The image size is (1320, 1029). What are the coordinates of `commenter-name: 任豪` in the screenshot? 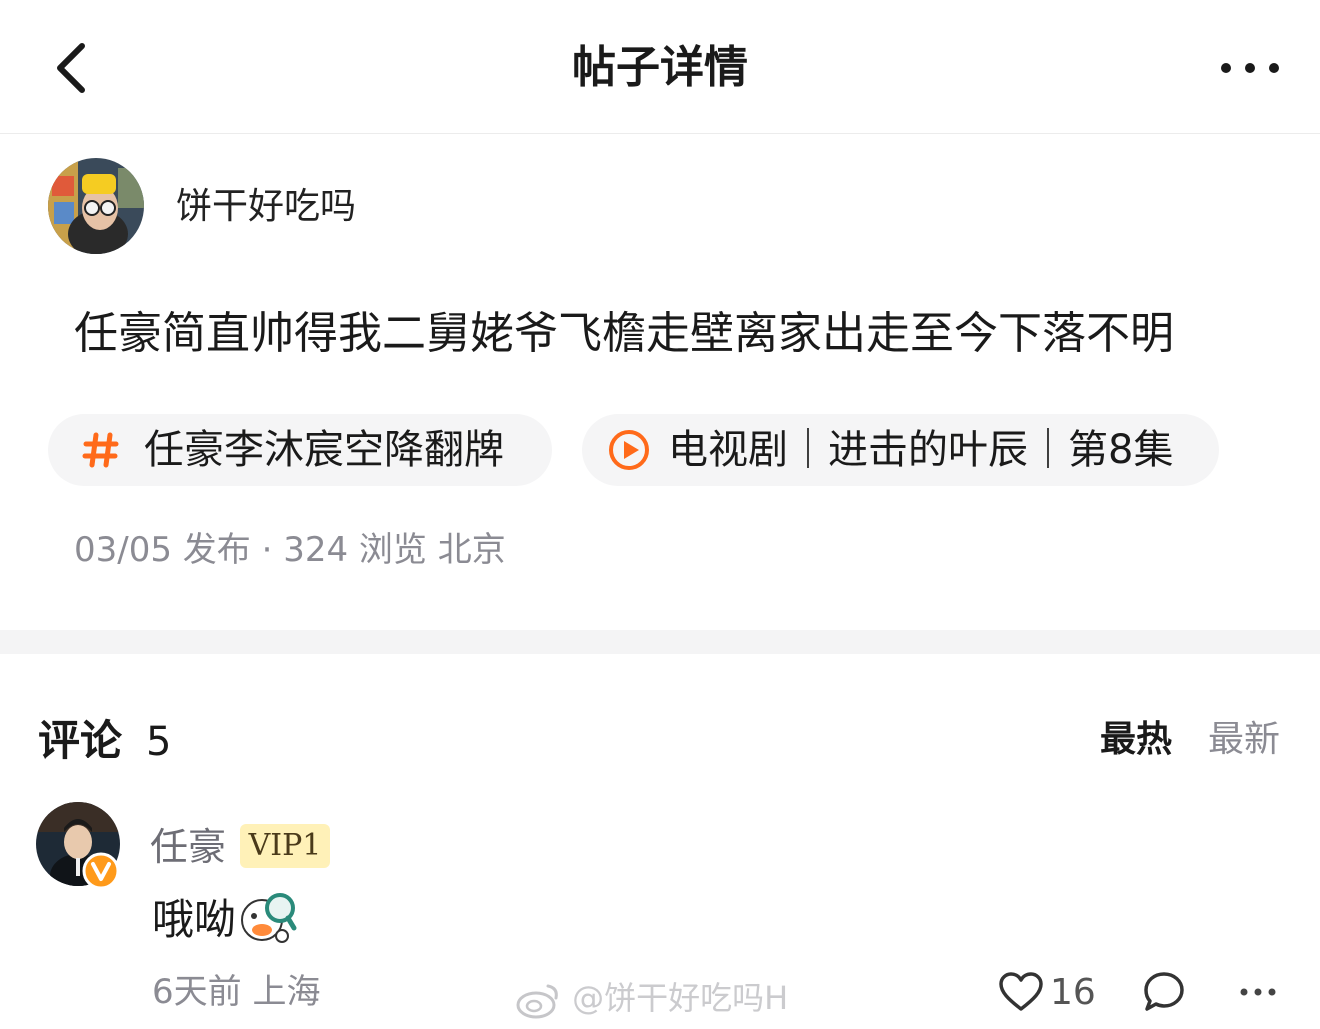 It's located at (188, 847).